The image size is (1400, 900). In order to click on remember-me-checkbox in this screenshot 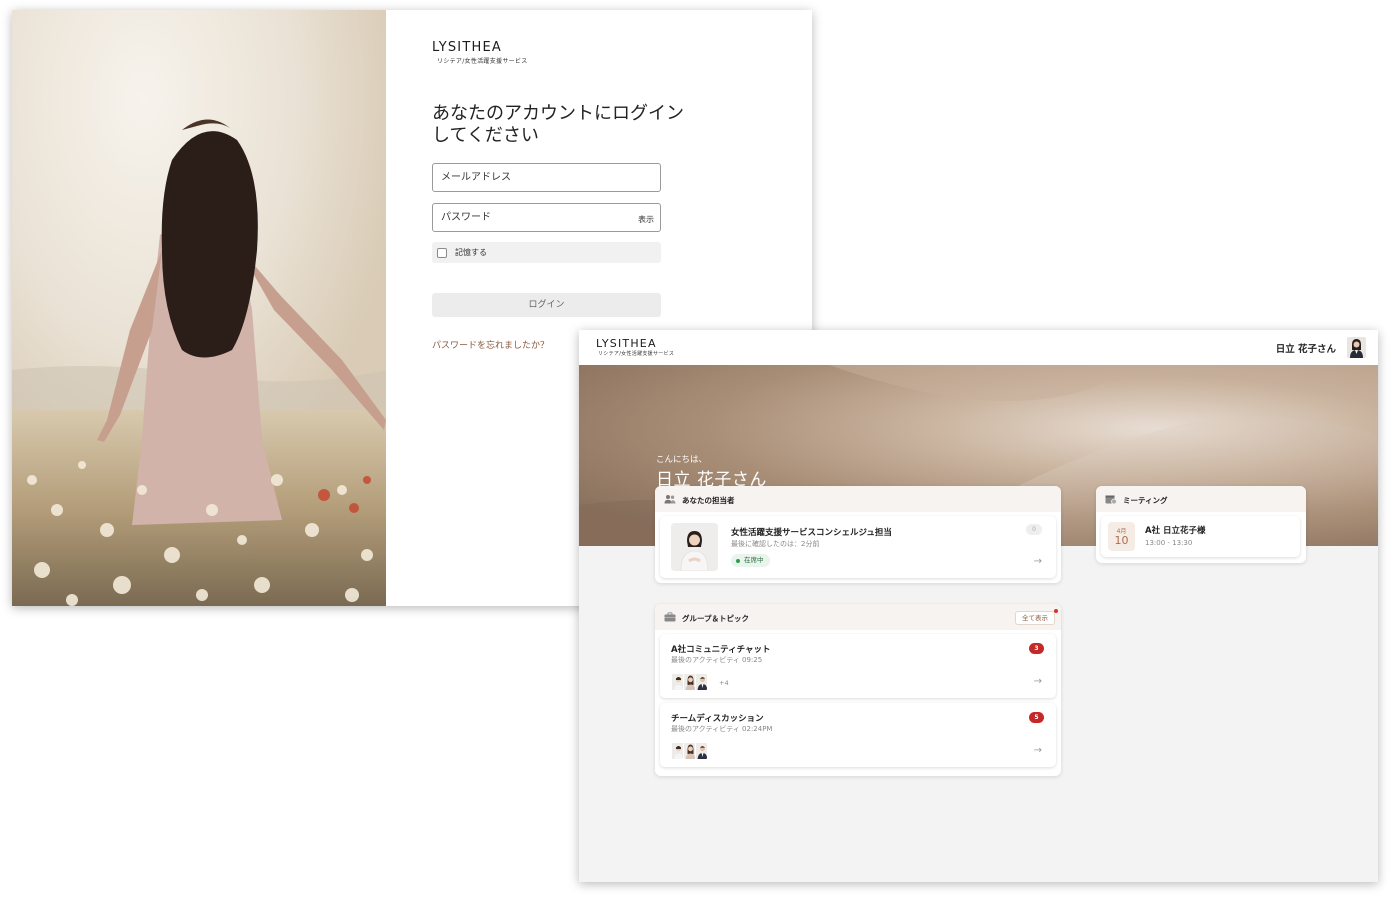, I will do `click(442, 253)`.